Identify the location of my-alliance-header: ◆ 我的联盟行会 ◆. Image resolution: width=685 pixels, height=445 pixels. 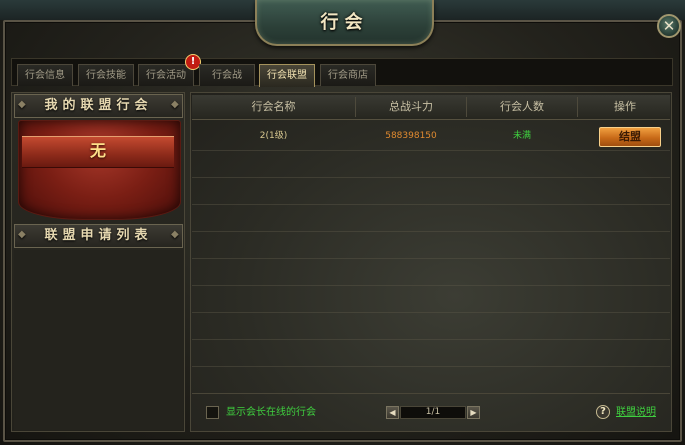
(98, 106).